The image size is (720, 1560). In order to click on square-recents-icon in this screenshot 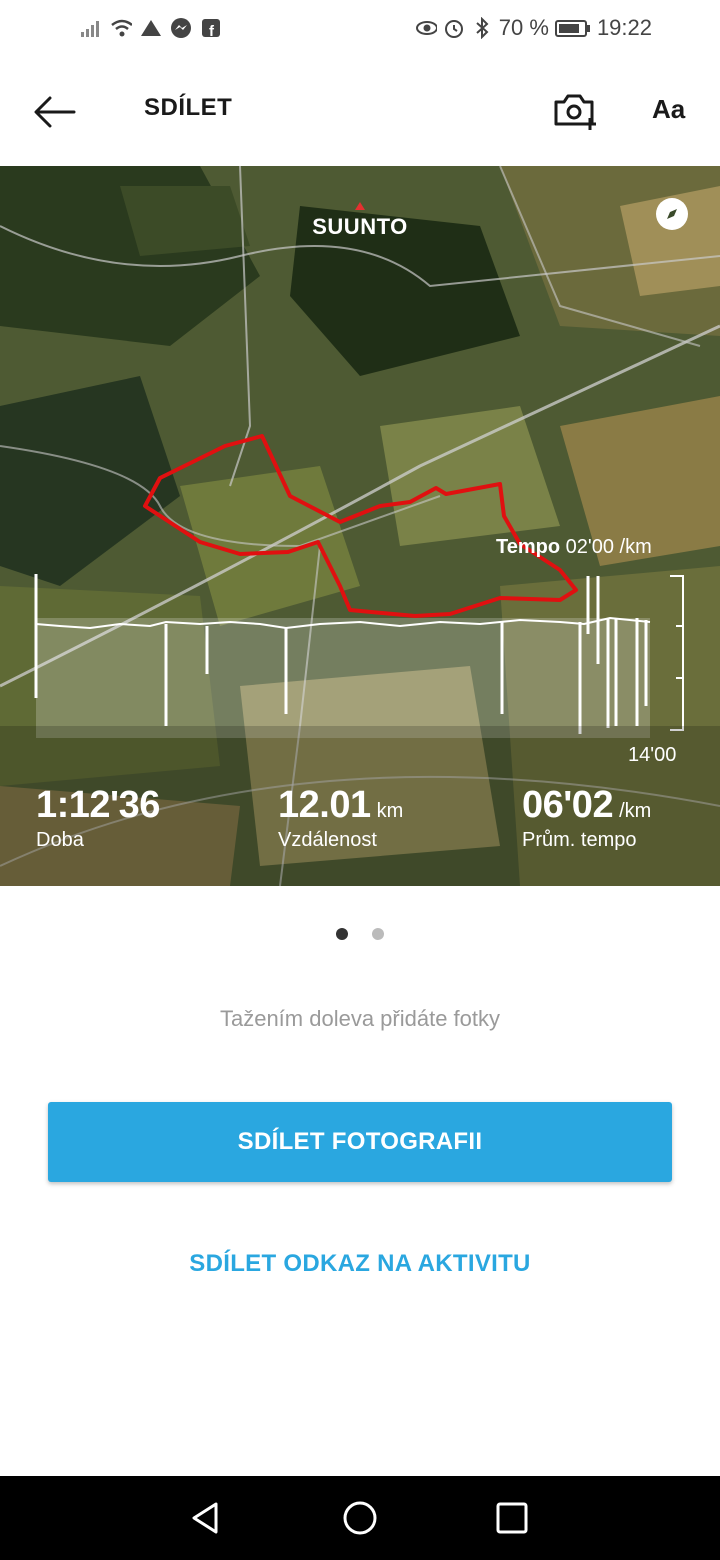, I will do `click(512, 1518)`.